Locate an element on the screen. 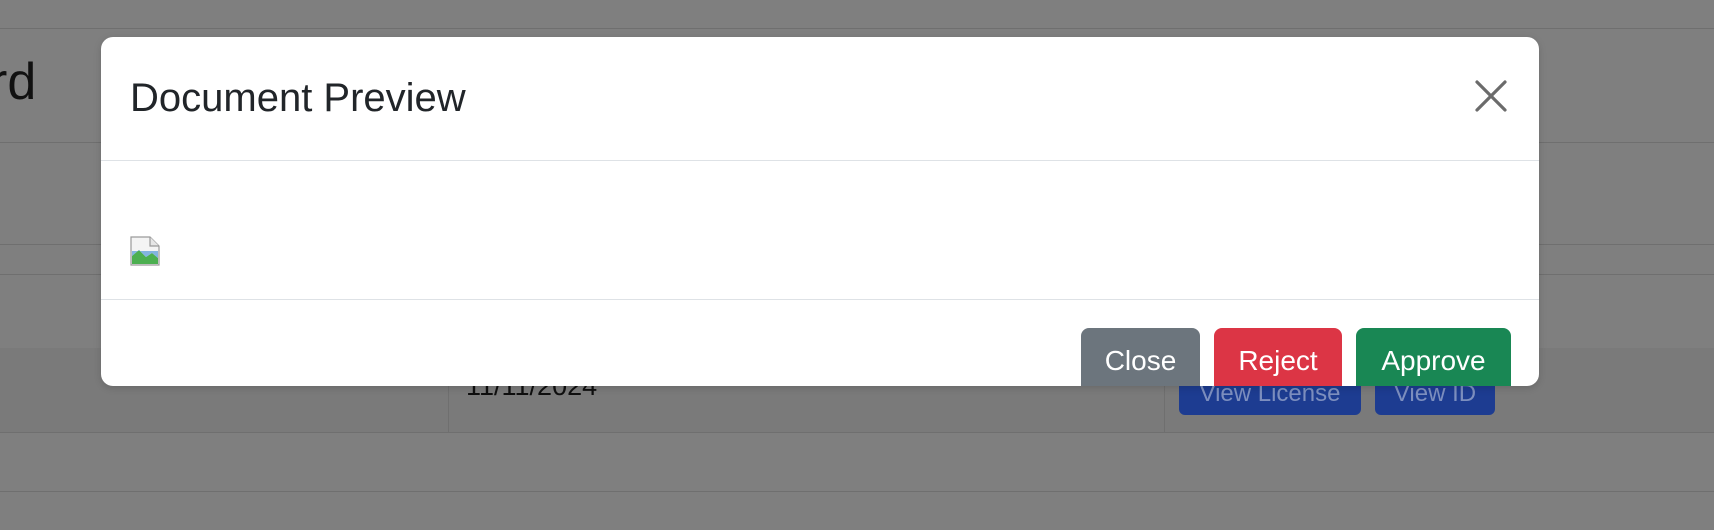  modal-footer: Close Reject Approve is located at coordinates (820, 343).